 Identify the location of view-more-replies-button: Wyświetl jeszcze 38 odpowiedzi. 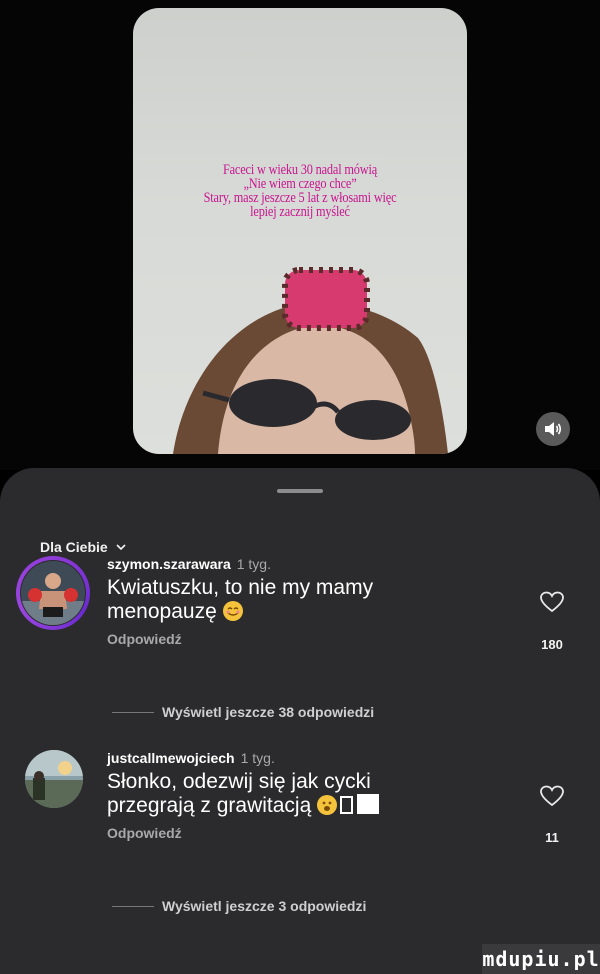
(268, 712).